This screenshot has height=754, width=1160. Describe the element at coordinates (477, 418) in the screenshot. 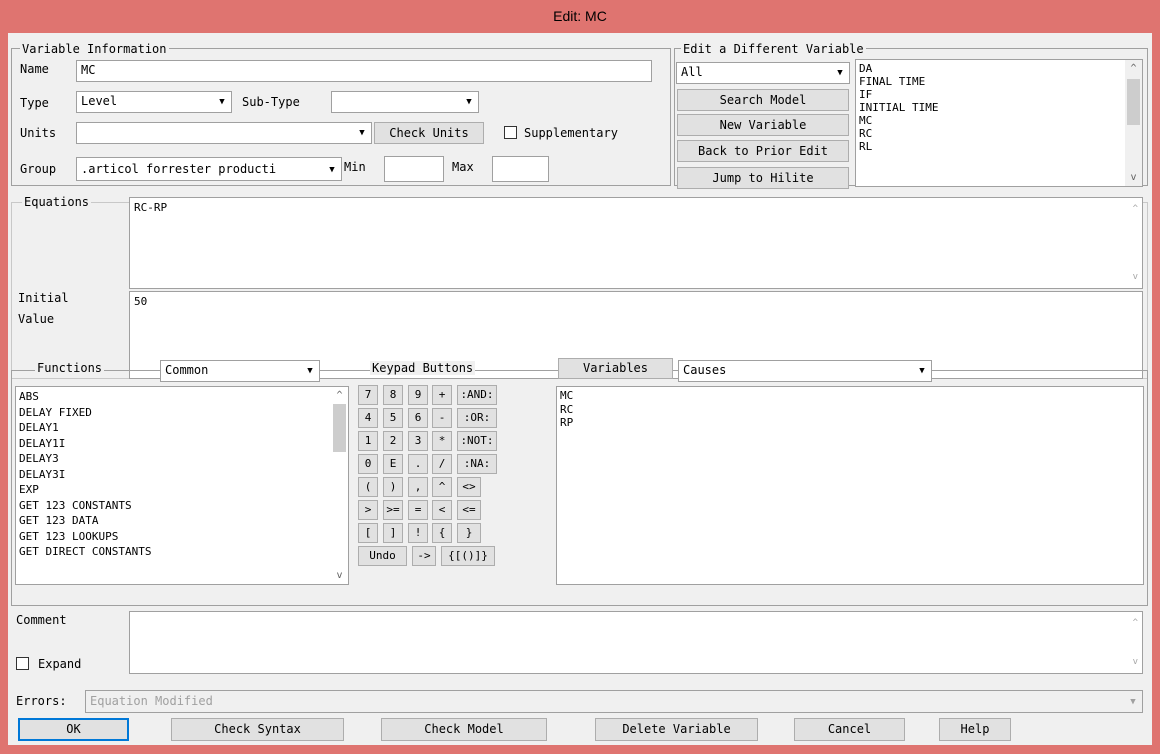

I see `keypad-key: :OR:` at that location.